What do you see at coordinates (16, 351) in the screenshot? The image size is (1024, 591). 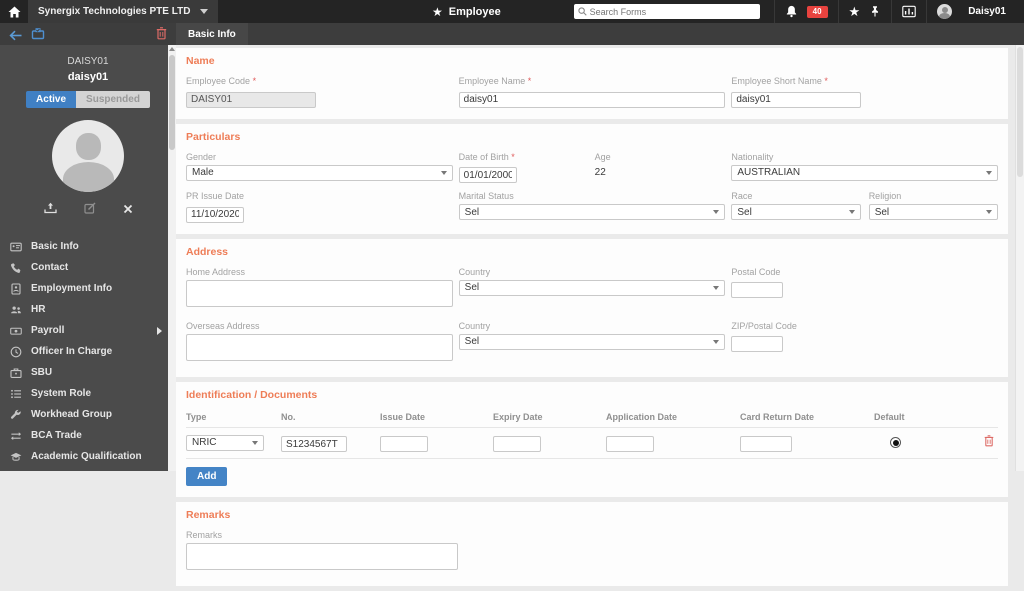 I see `clock-icon` at bounding box center [16, 351].